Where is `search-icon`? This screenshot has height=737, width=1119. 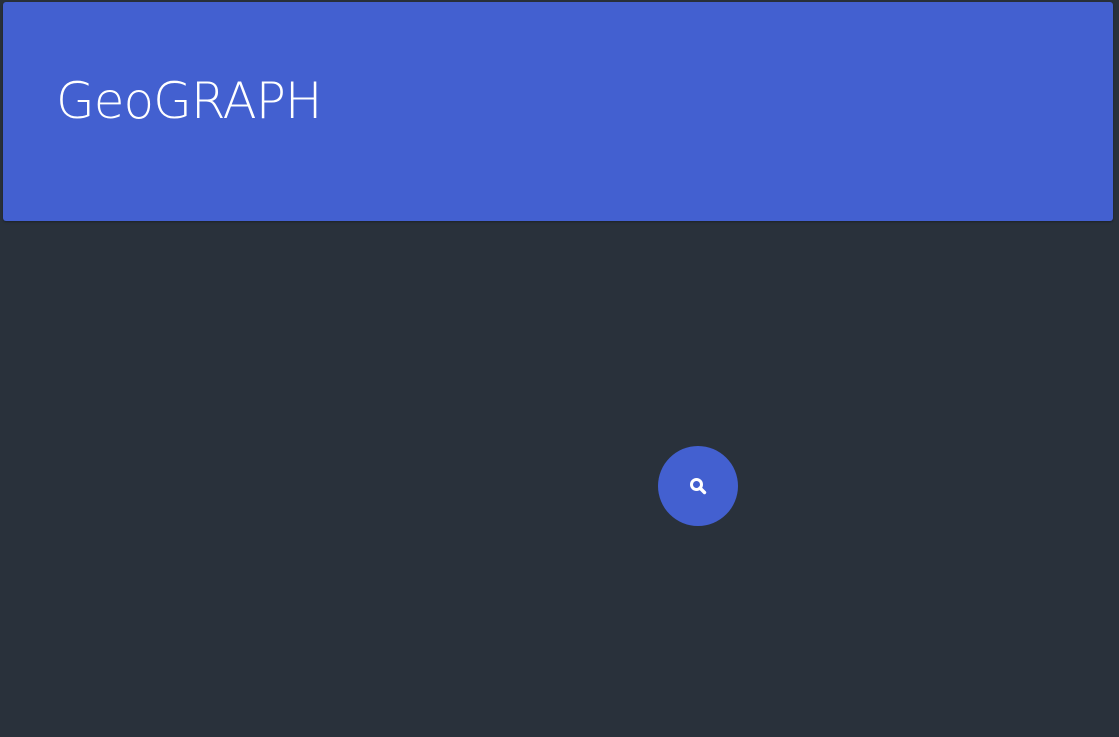 search-icon is located at coordinates (698, 486).